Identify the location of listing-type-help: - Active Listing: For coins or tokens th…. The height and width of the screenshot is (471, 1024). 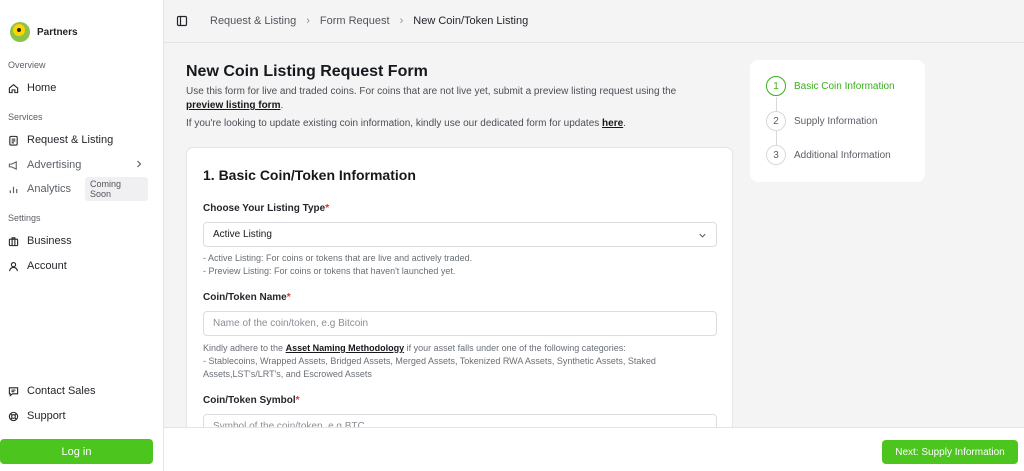
(337, 265).